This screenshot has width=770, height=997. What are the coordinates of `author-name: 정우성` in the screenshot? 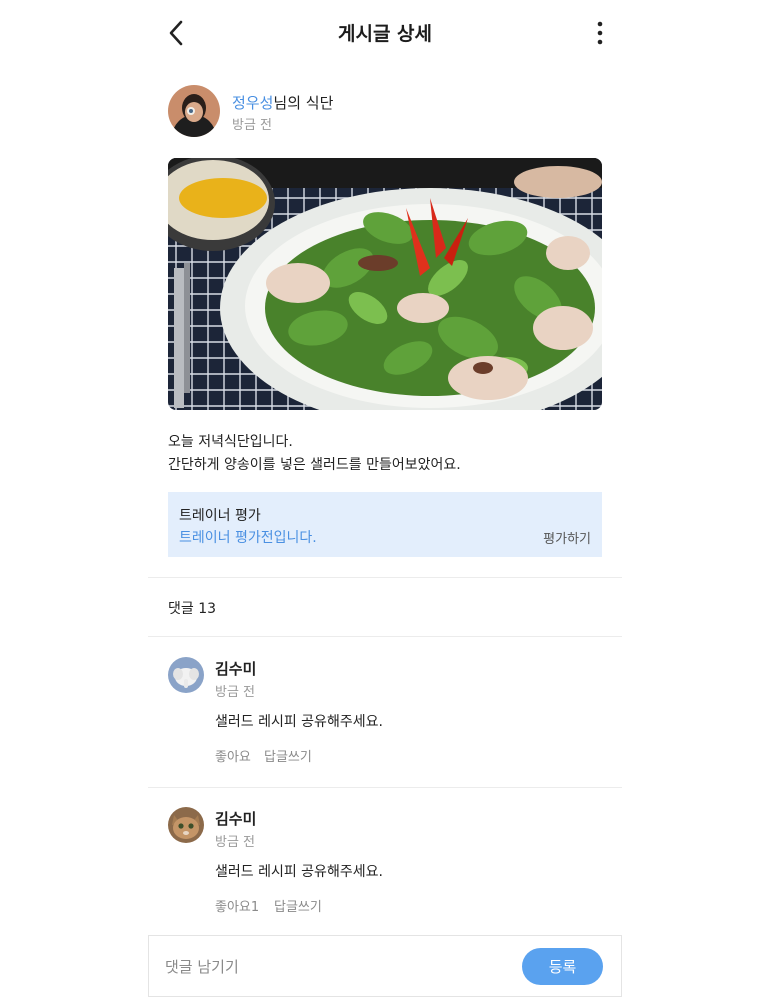 It's located at (252, 103).